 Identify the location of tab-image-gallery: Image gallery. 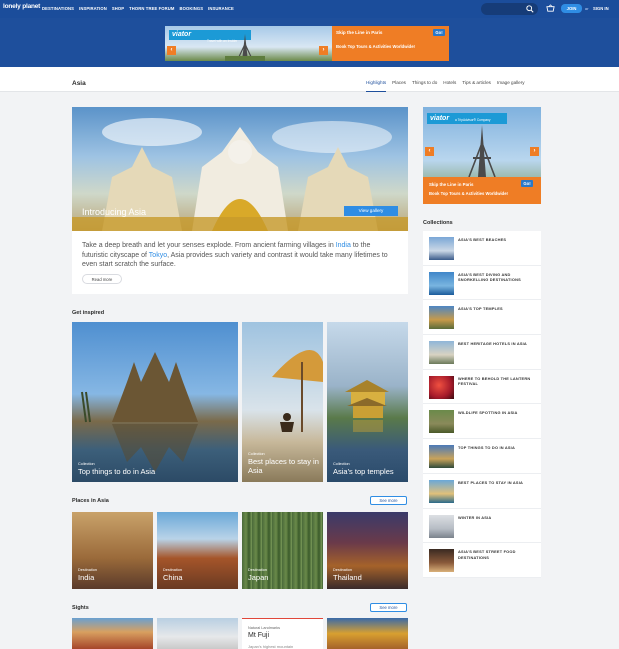
(511, 86).